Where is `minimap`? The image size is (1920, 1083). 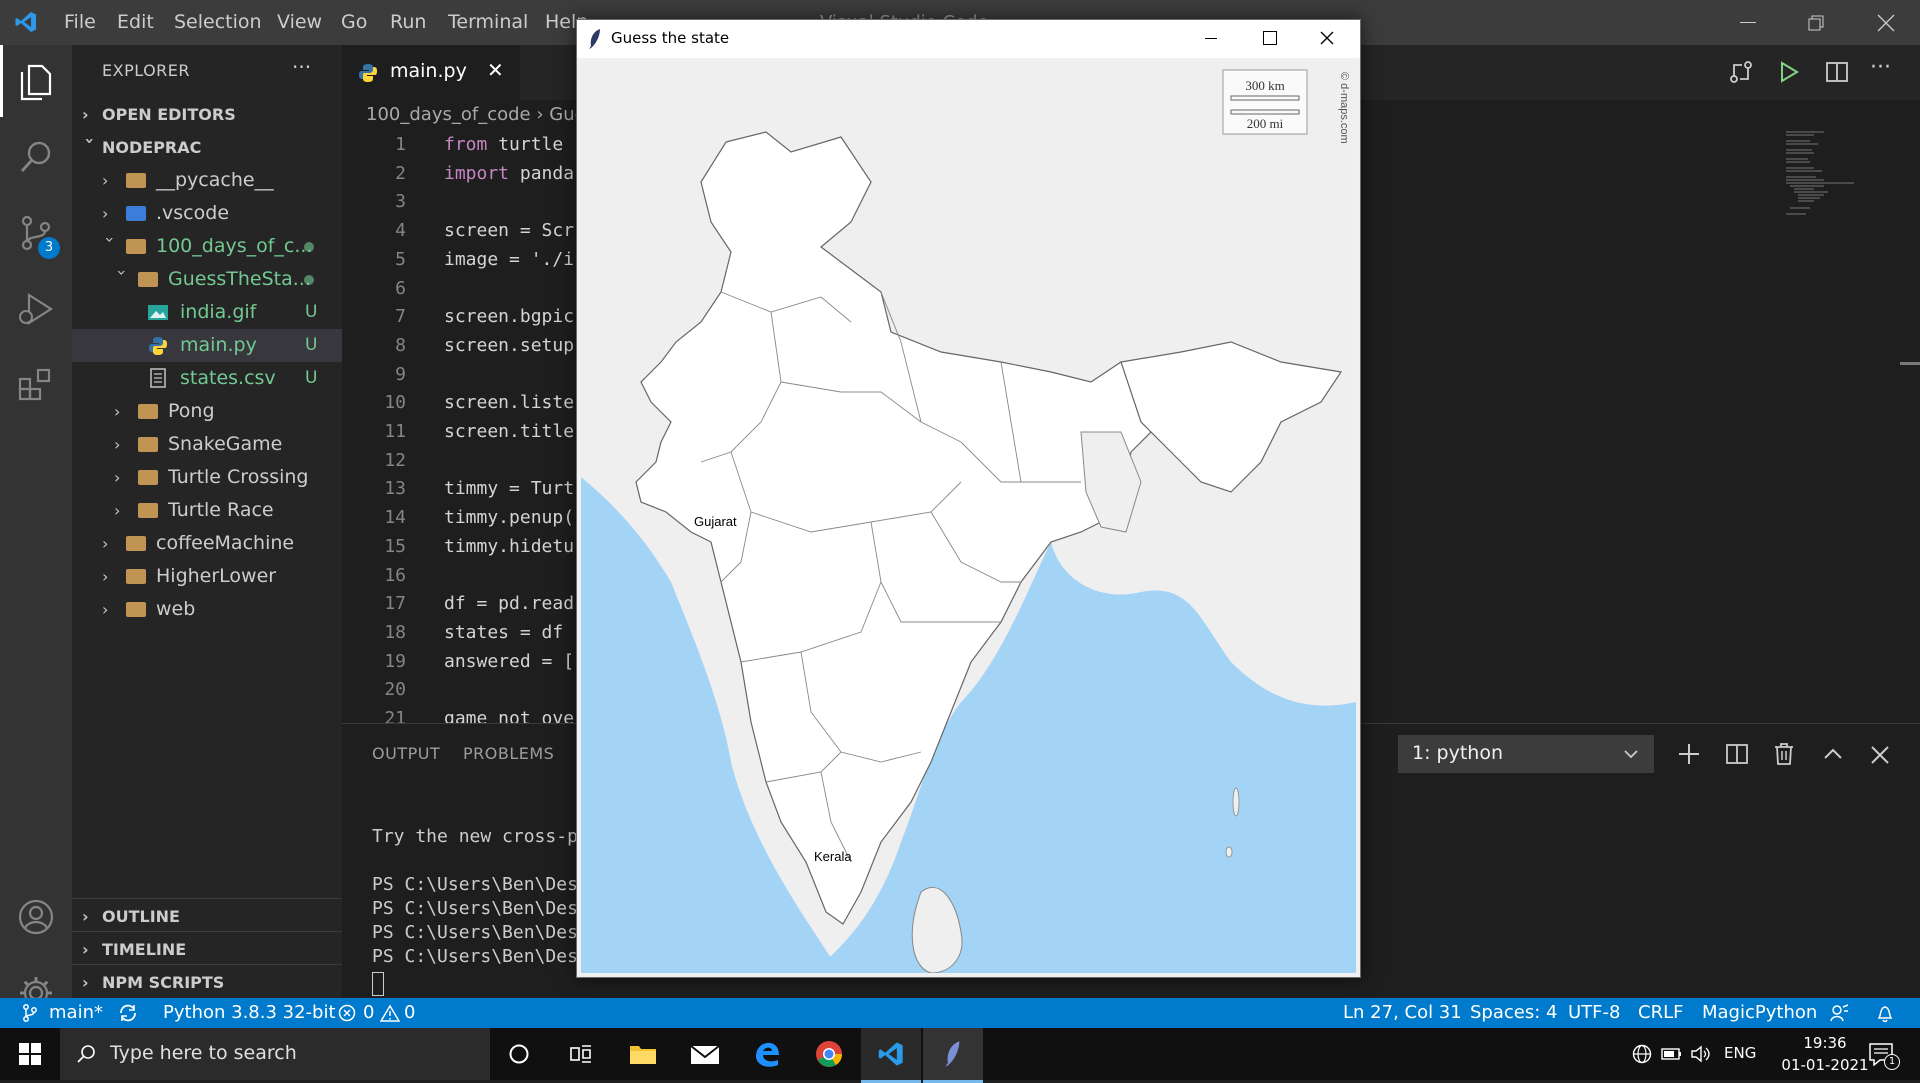
minimap is located at coordinates (1824, 178).